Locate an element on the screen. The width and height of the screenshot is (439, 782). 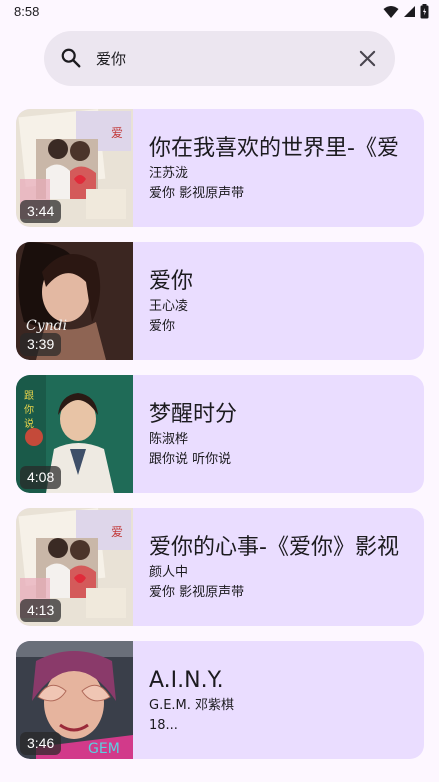
song-title: 爱你的心事-《爱你》影视 is located at coordinates (274, 547).